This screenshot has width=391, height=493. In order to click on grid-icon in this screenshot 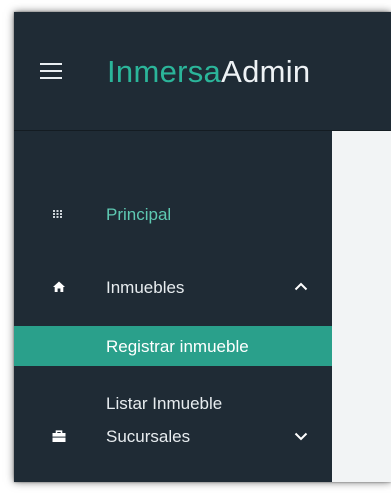, I will do `click(59, 214)`.